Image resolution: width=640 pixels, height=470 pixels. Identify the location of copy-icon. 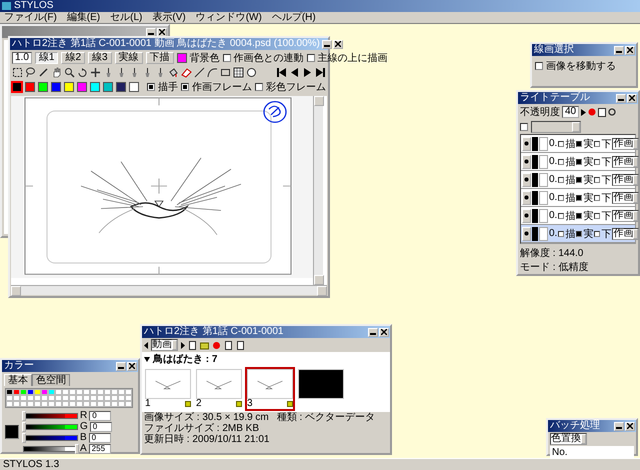
(228, 345).